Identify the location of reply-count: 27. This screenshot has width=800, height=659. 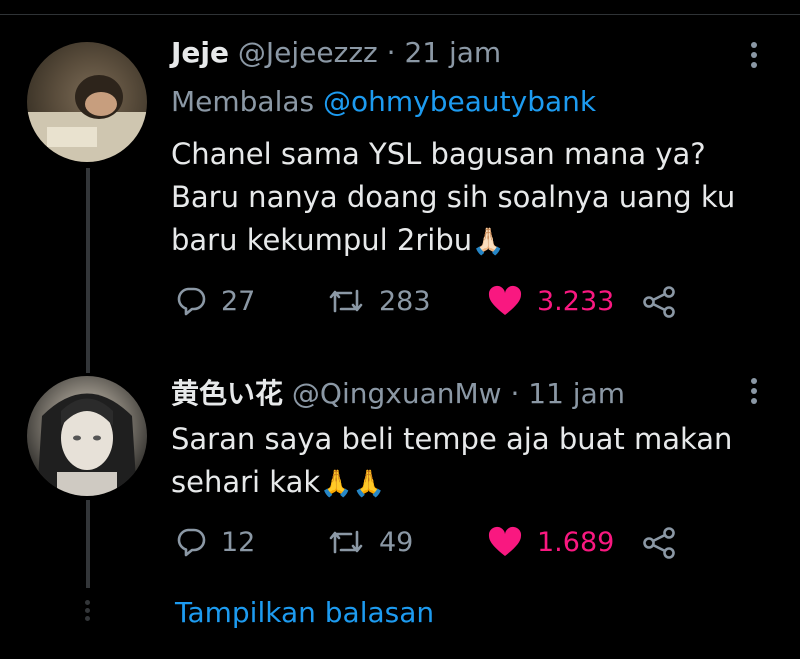
(238, 301).